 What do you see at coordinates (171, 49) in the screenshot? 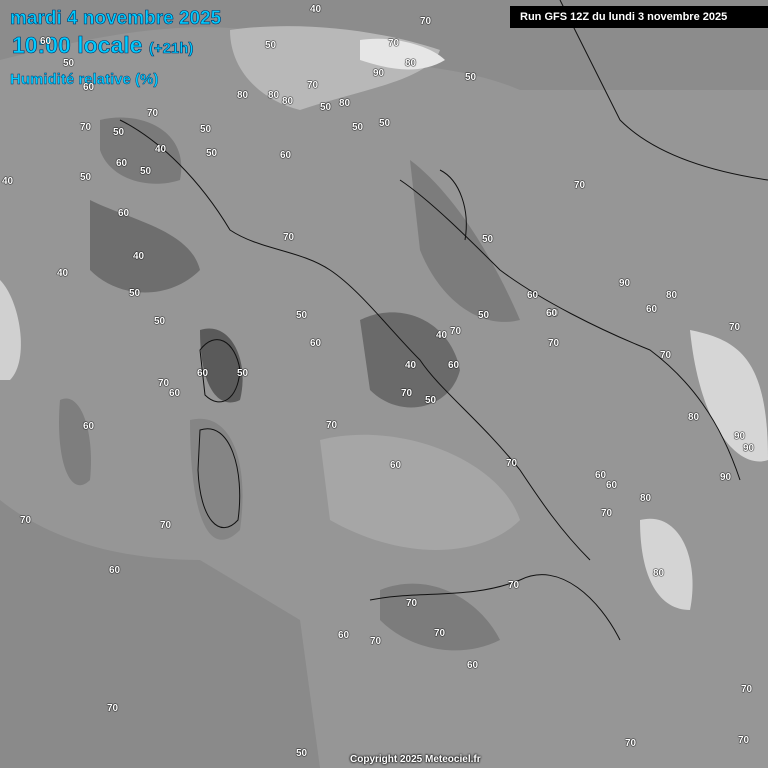
I see `forecast-offset: (+21h)` at bounding box center [171, 49].